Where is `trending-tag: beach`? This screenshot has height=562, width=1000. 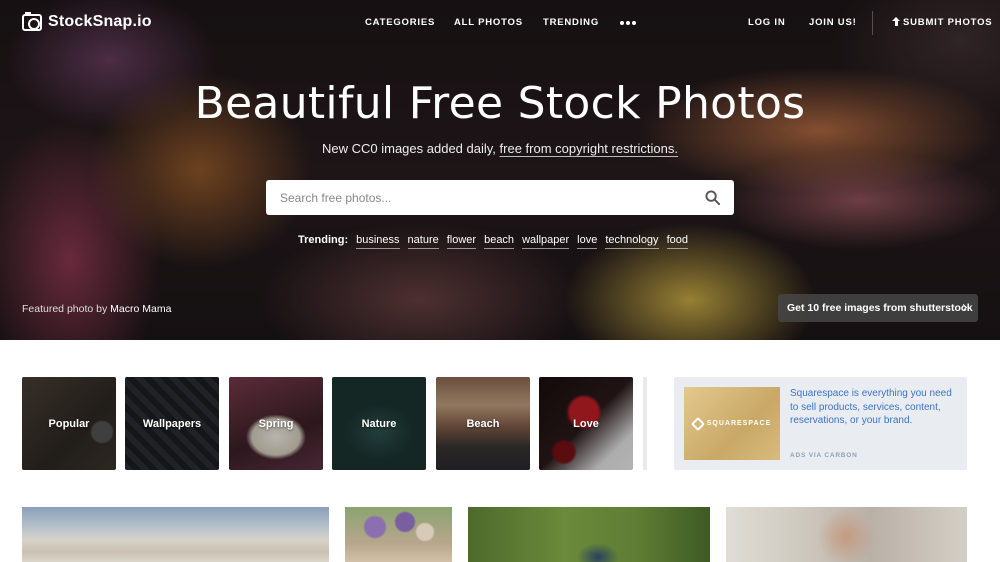
trending-tag: beach is located at coordinates (499, 241).